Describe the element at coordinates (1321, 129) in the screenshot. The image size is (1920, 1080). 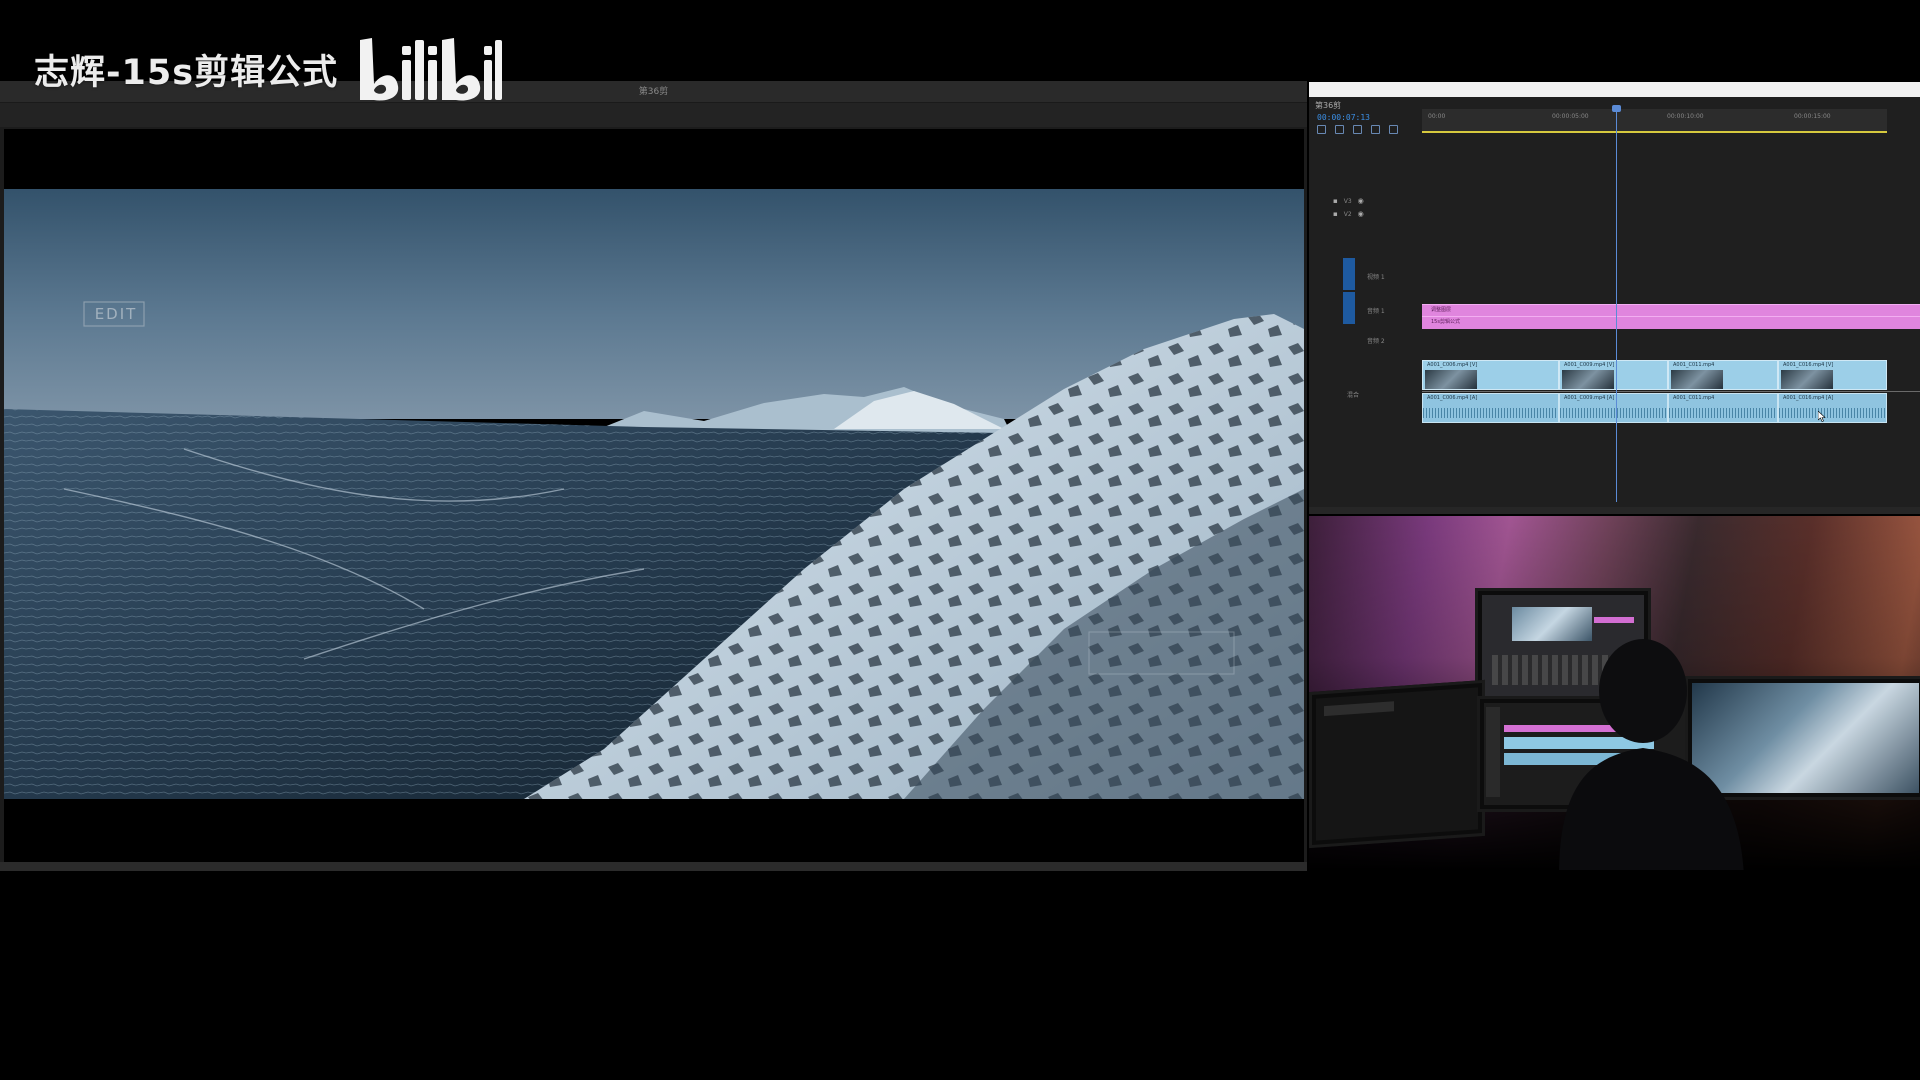
I see `snap-icon` at that location.